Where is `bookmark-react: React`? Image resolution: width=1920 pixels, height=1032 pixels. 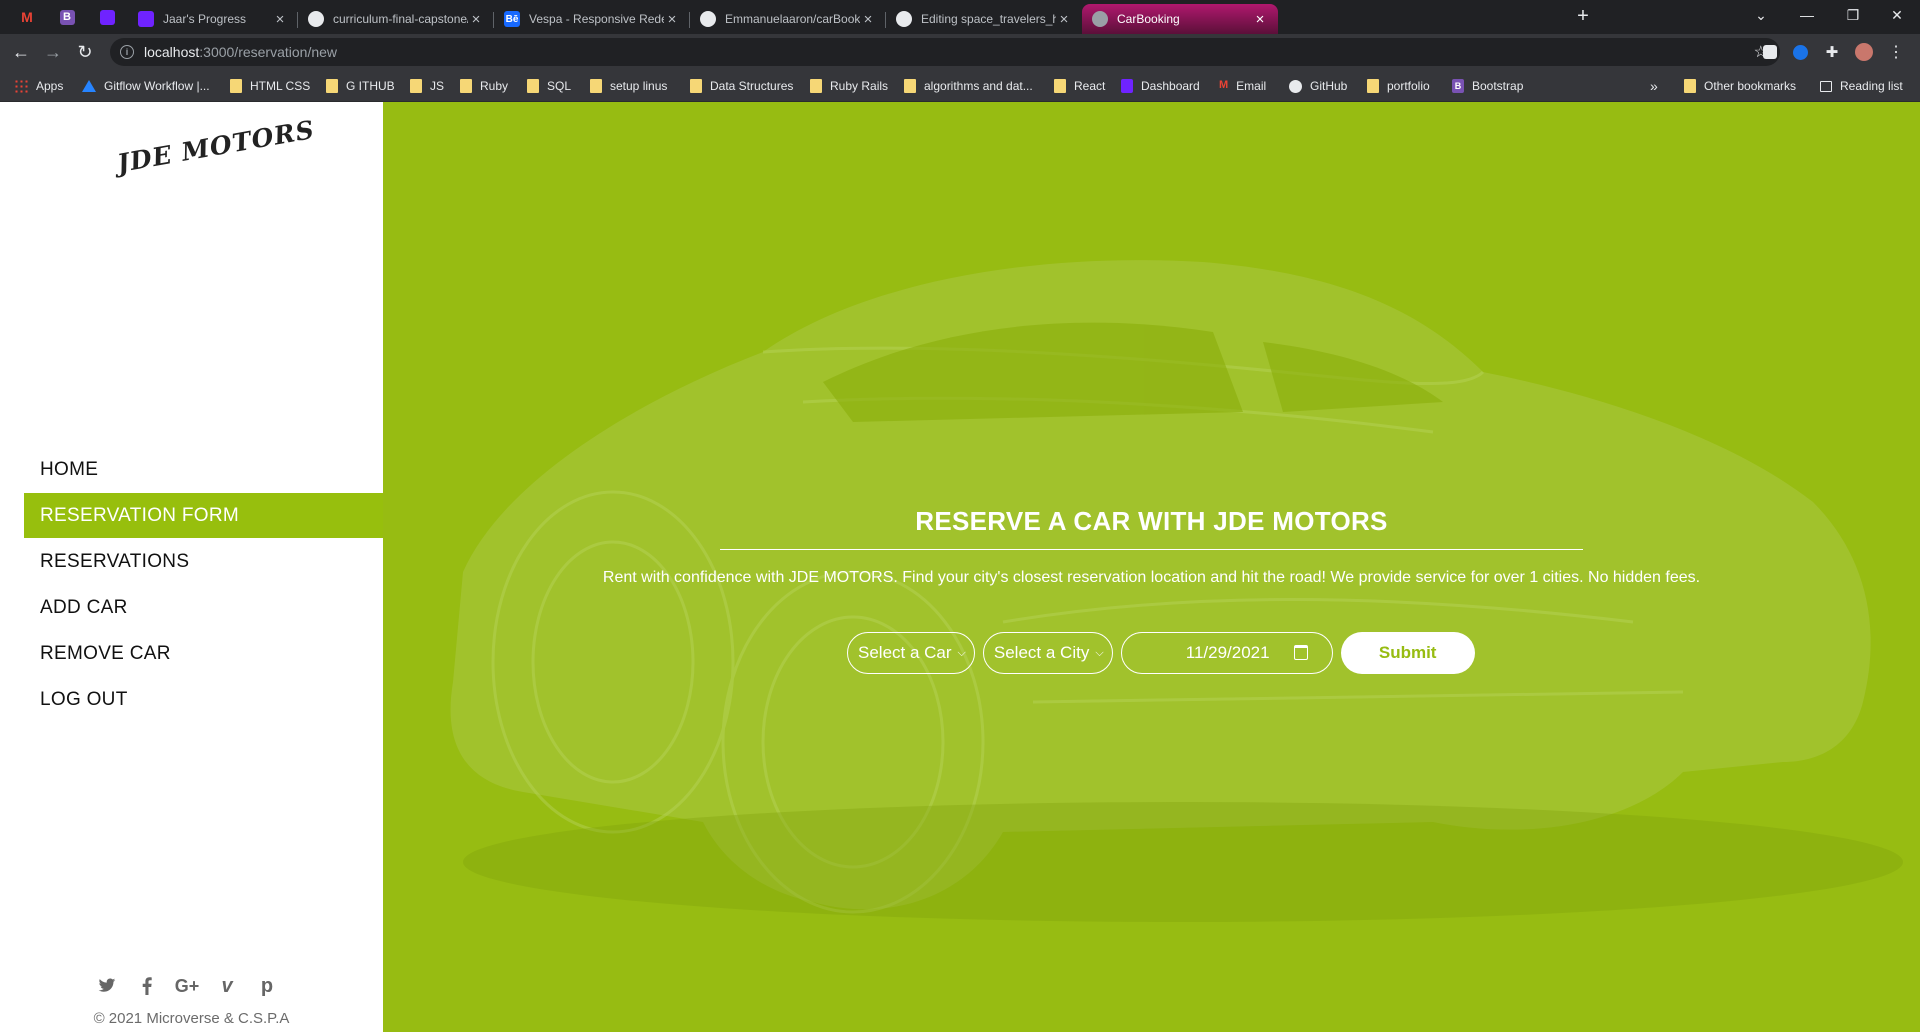
bookmark-react: React is located at coordinates (1079, 86).